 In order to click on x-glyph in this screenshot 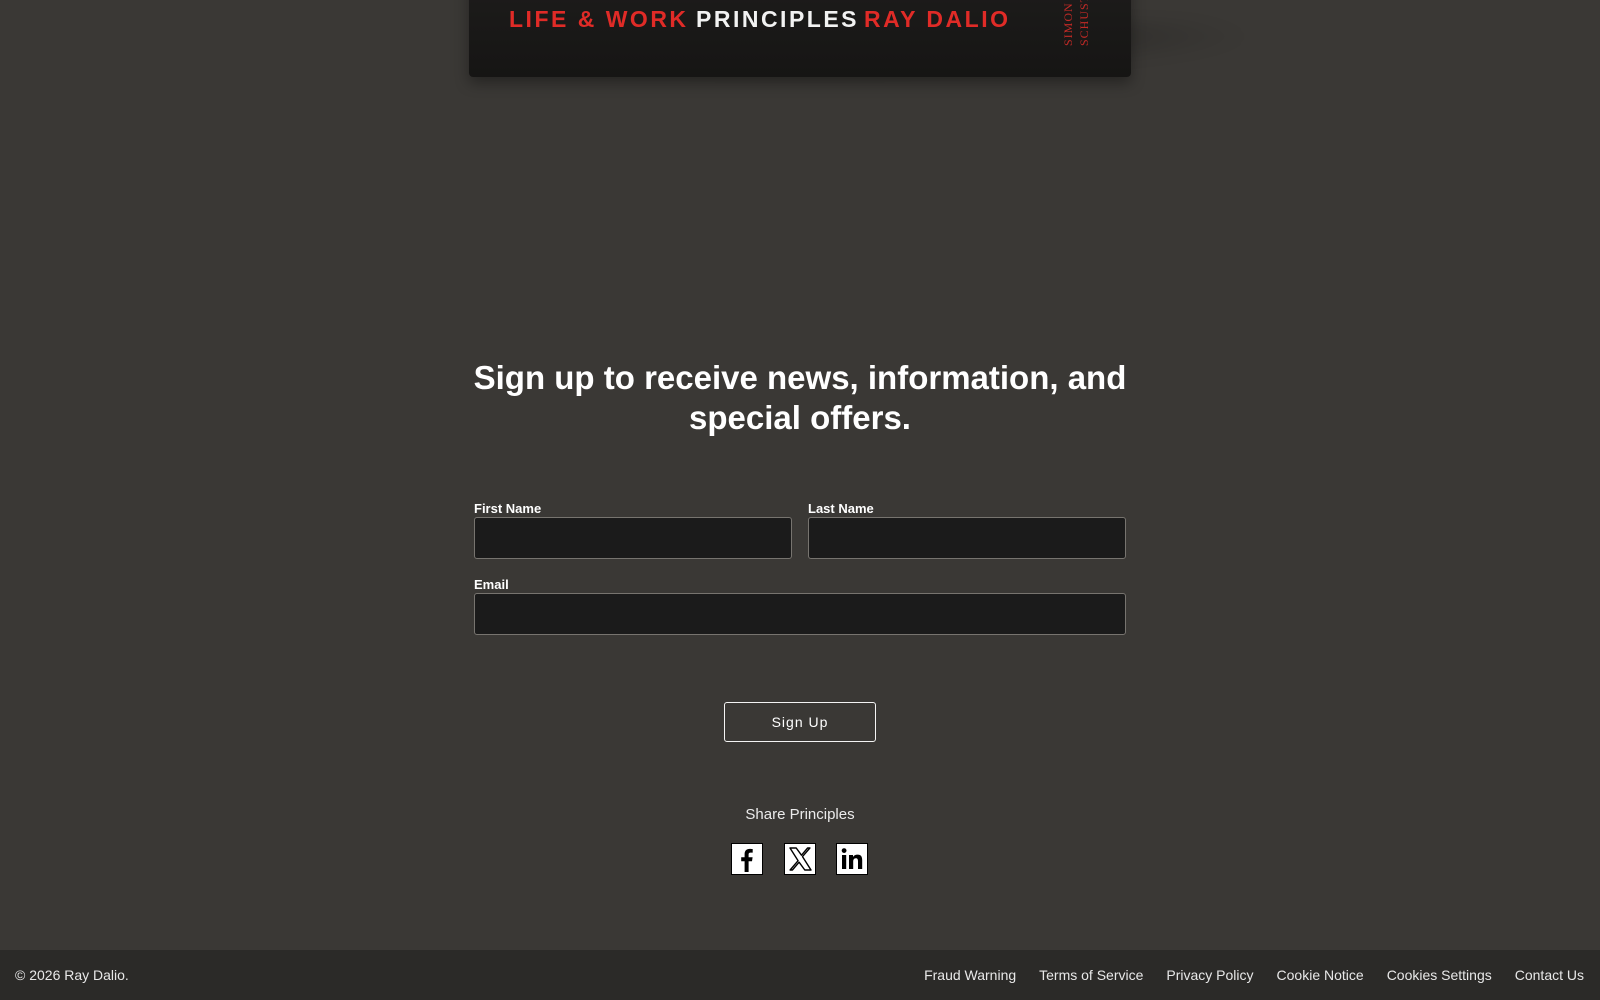, I will do `click(800, 859)`.